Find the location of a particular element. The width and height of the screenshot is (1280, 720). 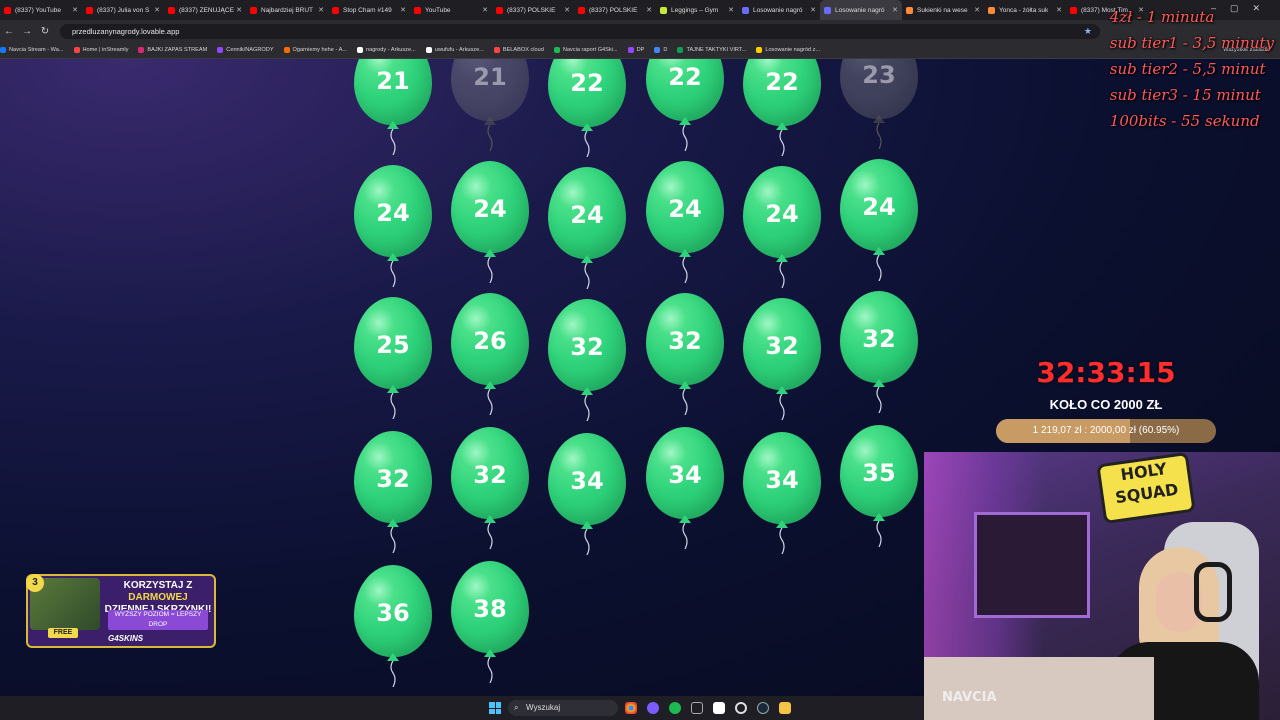

bookmark-label: DP is located at coordinates (640, 50).